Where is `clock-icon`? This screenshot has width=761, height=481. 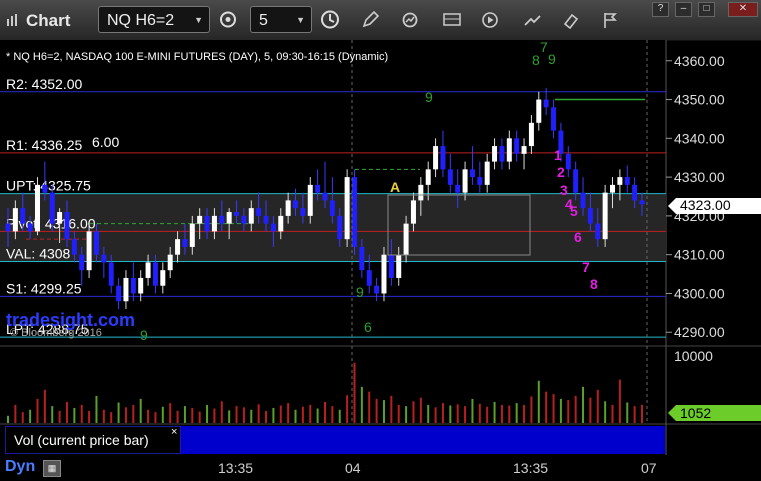 clock-icon is located at coordinates (330, 19).